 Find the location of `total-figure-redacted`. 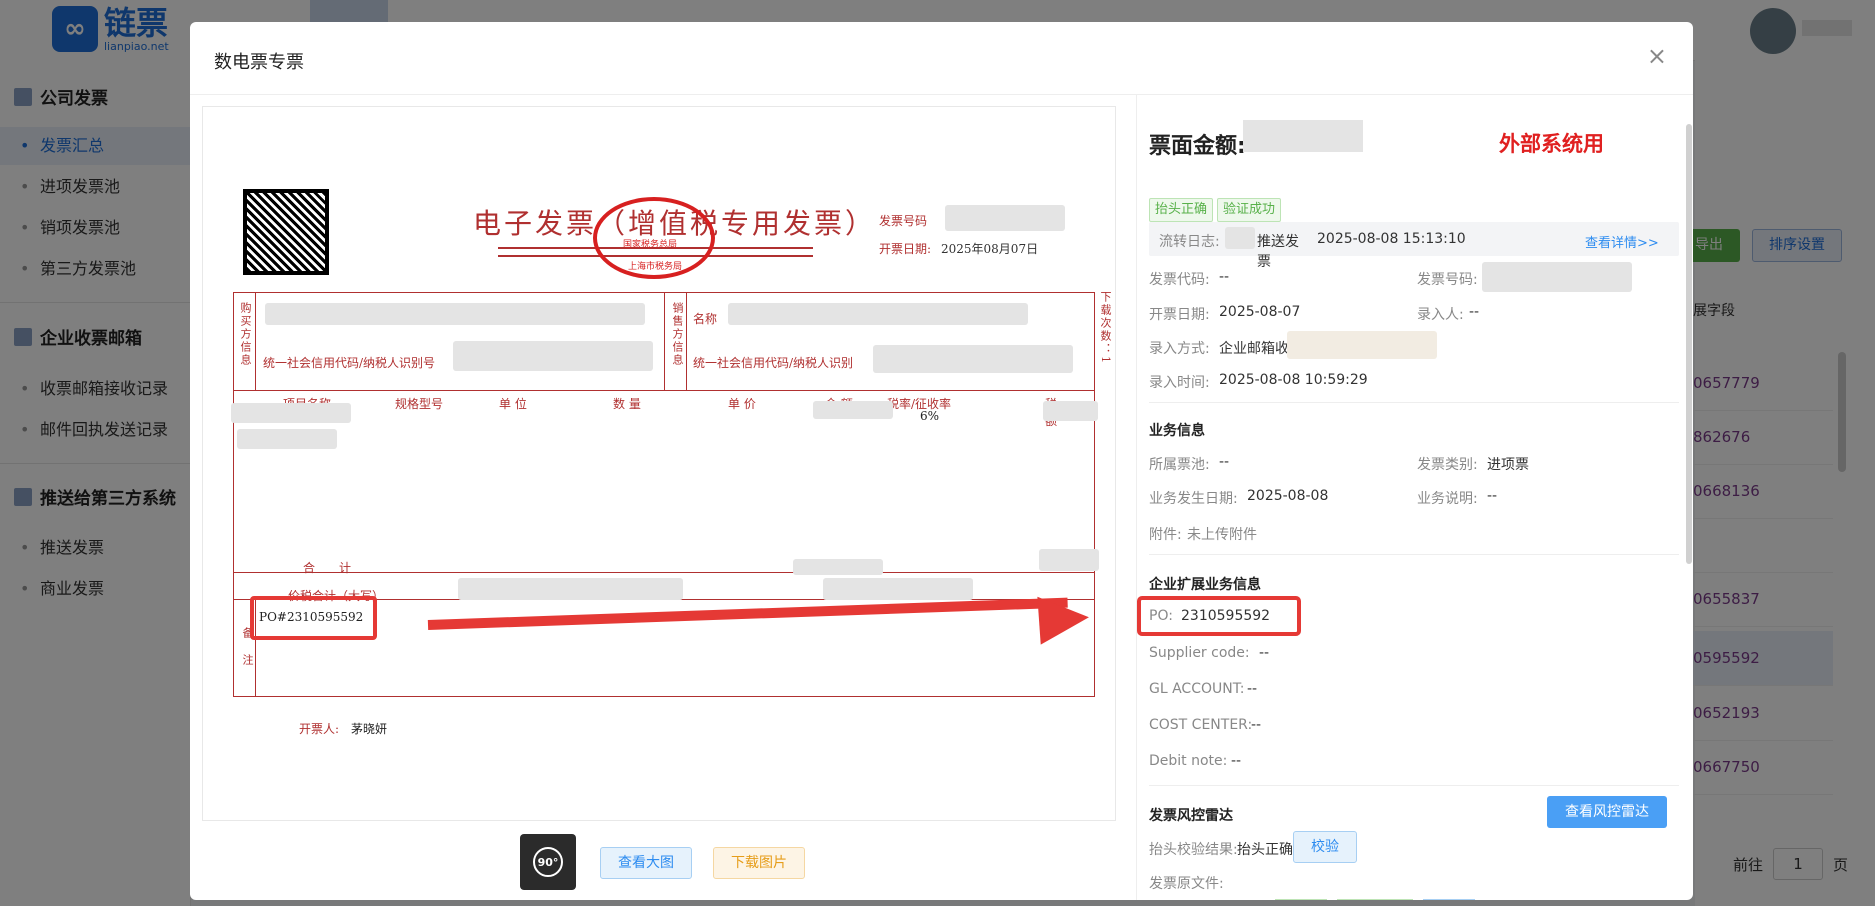

total-figure-redacted is located at coordinates (898, 589).